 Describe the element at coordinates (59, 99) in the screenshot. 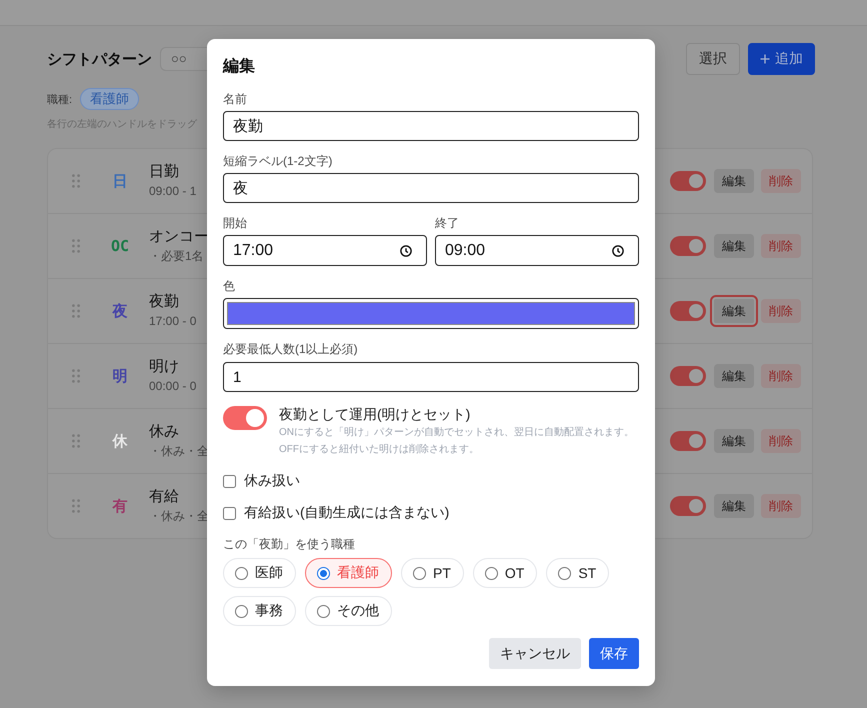

I see `role-label: 職種:` at that location.